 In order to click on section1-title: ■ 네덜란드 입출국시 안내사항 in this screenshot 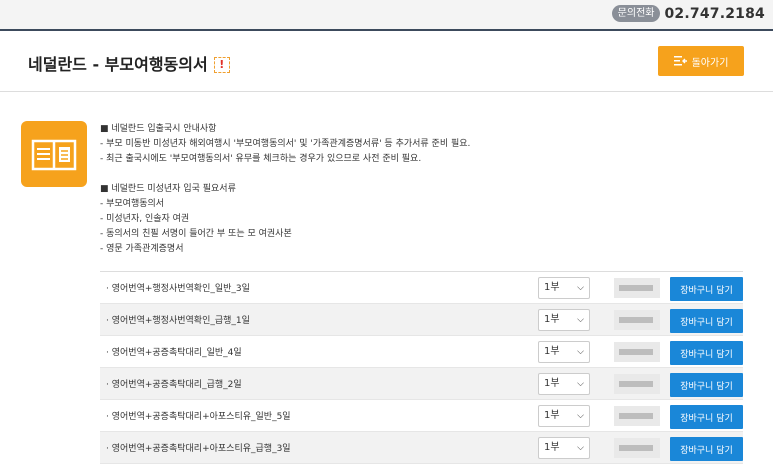, I will do `click(158, 129)`.